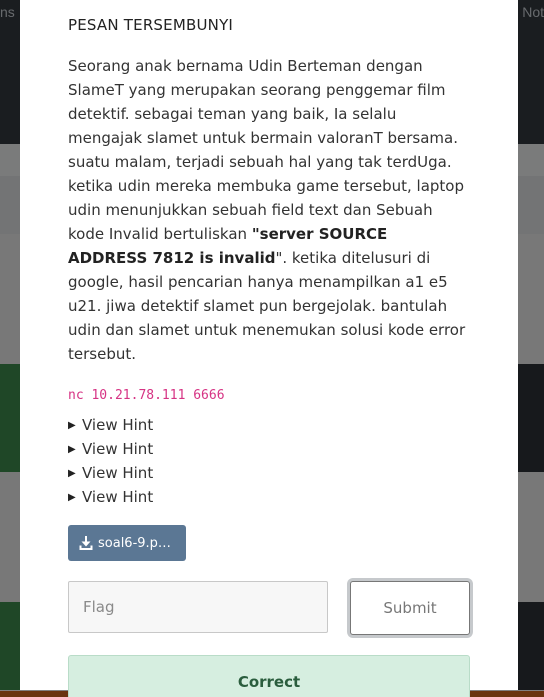 The width and height of the screenshot is (544, 697). What do you see at coordinates (146, 395) in the screenshot?
I see `connection-info: nc 10.21.78.111 6666` at bounding box center [146, 395].